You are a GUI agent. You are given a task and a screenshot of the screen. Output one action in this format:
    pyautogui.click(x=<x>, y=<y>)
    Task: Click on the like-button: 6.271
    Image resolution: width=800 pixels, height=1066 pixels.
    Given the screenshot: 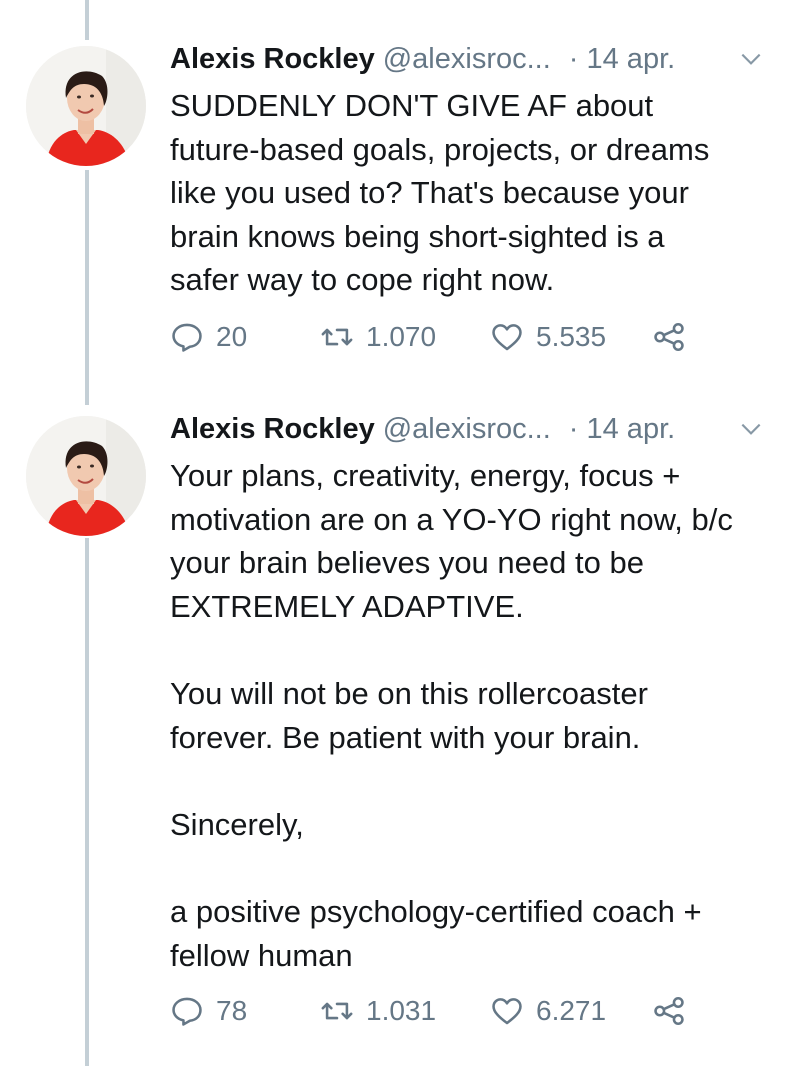 What is the action you would take?
    pyautogui.click(x=571, y=1011)
    